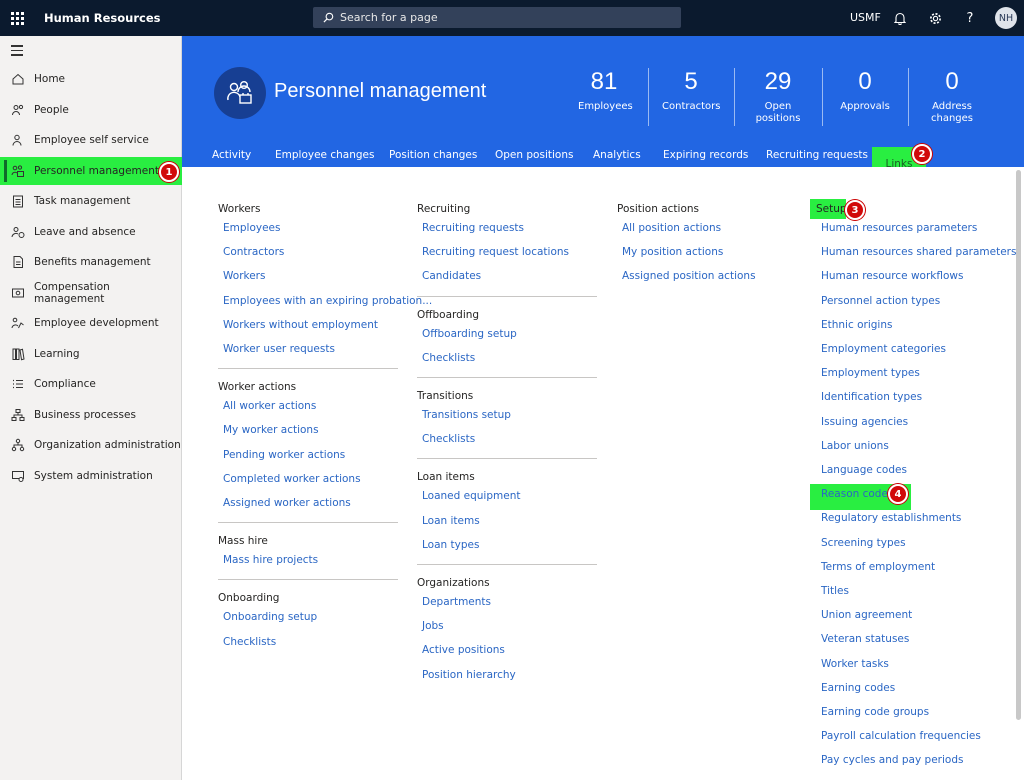 This screenshot has width=1024, height=780. Describe the element at coordinates (433, 155) in the screenshot. I see `tab-position-changes: Position changes` at that location.